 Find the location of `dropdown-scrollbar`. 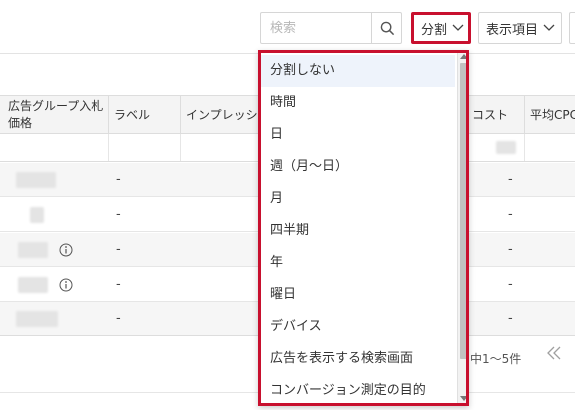

dropdown-scrollbar is located at coordinates (461, 228).